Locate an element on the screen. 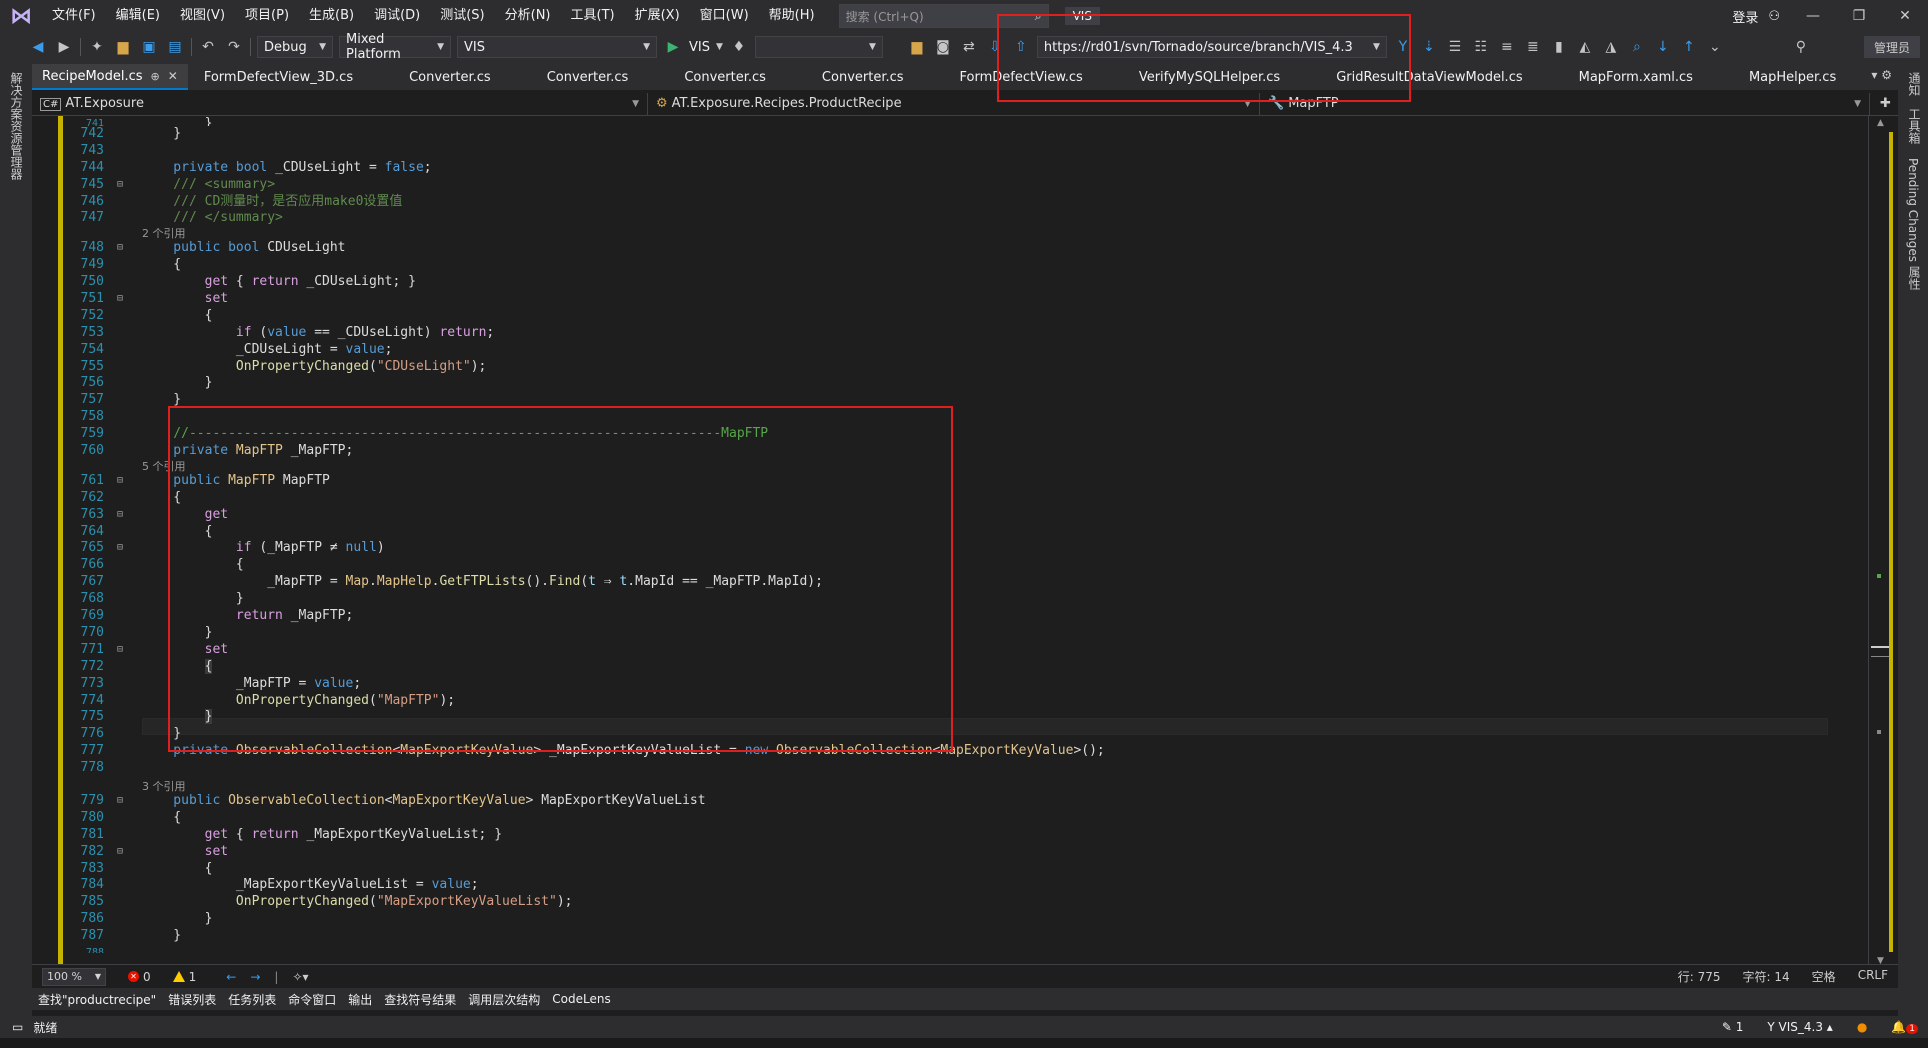 This screenshot has height=1048, width=1928. menu-project: 项目(P) is located at coordinates (267, 16).